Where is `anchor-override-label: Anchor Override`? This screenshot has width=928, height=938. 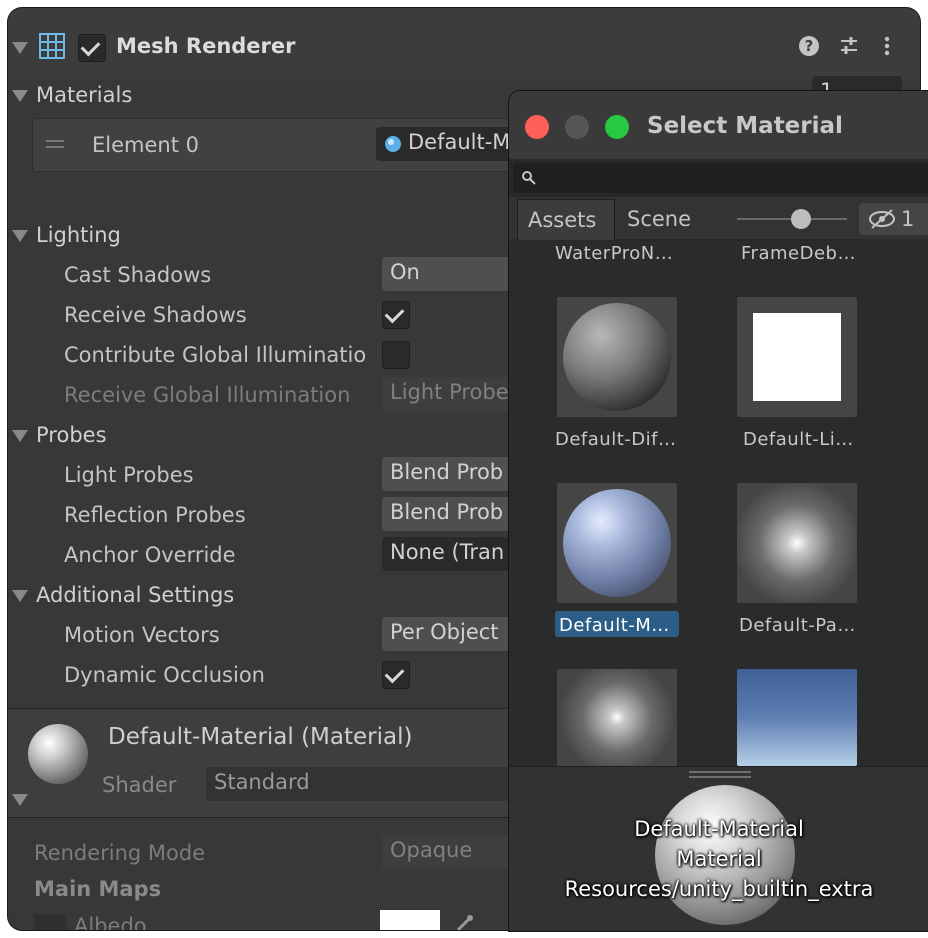
anchor-override-label: Anchor Override is located at coordinates (150, 555).